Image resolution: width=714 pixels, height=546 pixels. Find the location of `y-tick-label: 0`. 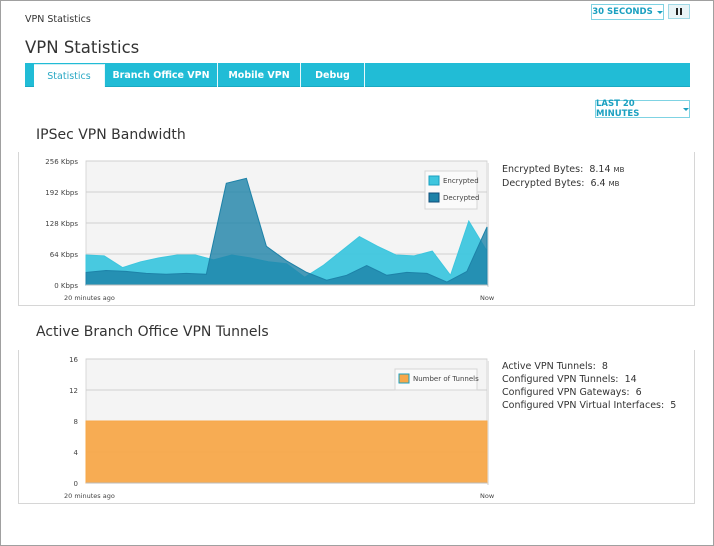

y-tick-label: 0 is located at coordinates (76, 484).